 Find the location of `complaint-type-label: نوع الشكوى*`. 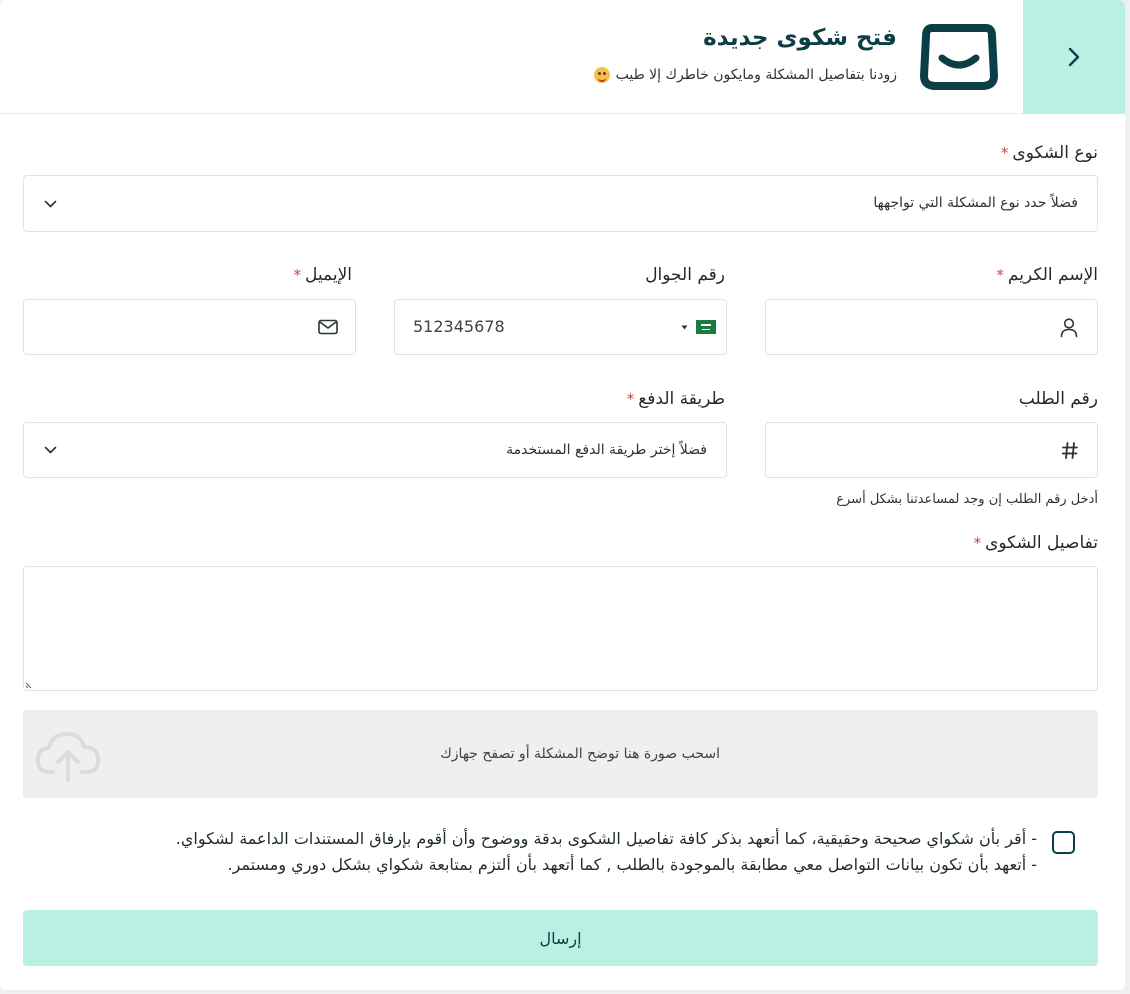

complaint-type-label: نوع الشكوى* is located at coordinates (1049, 153).